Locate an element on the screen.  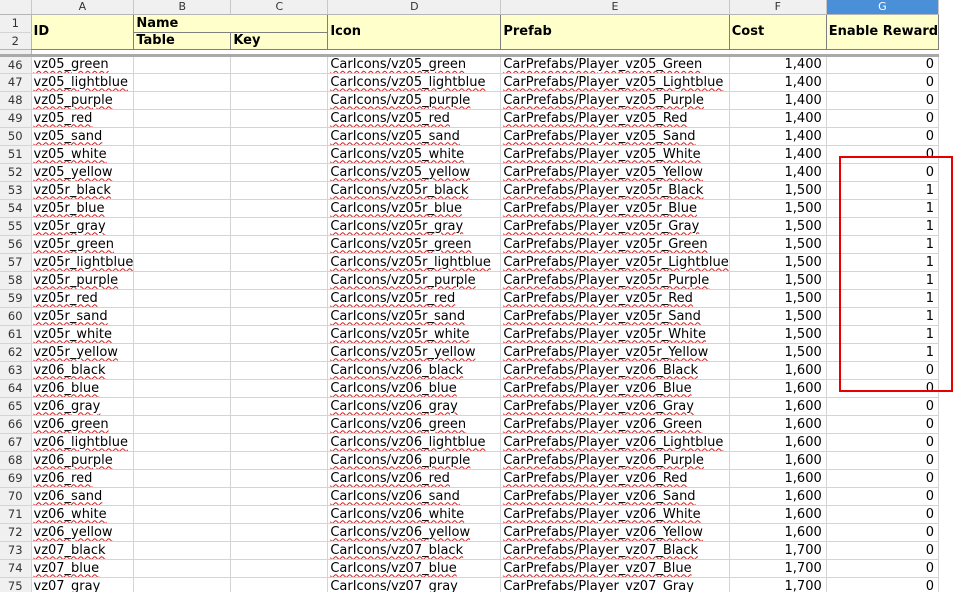
prefab-cell: CarPrefabs/Player_vz07_Black is located at coordinates (615, 550).